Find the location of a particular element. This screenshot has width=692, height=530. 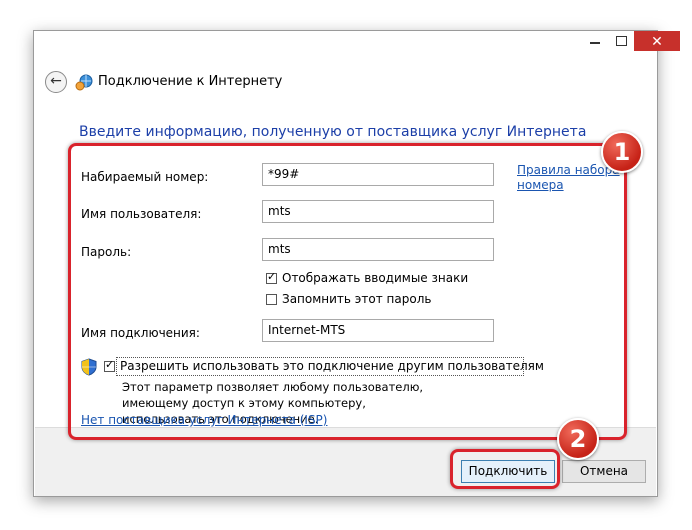

back-button: ← is located at coordinates (56, 82).